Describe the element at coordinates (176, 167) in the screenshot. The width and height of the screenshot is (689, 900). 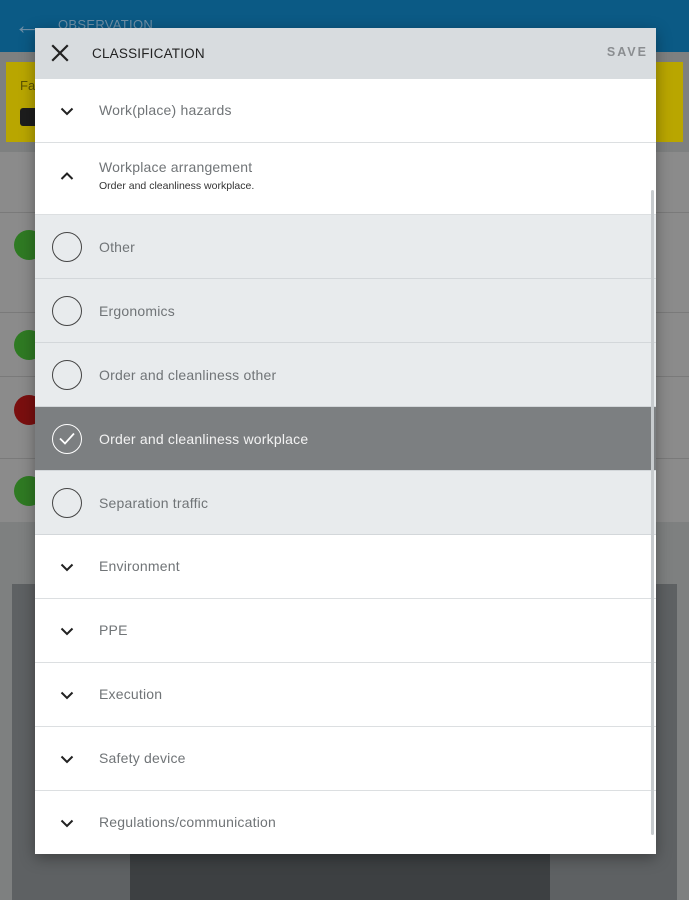
I see `category-label: Workplace arrangement` at that location.